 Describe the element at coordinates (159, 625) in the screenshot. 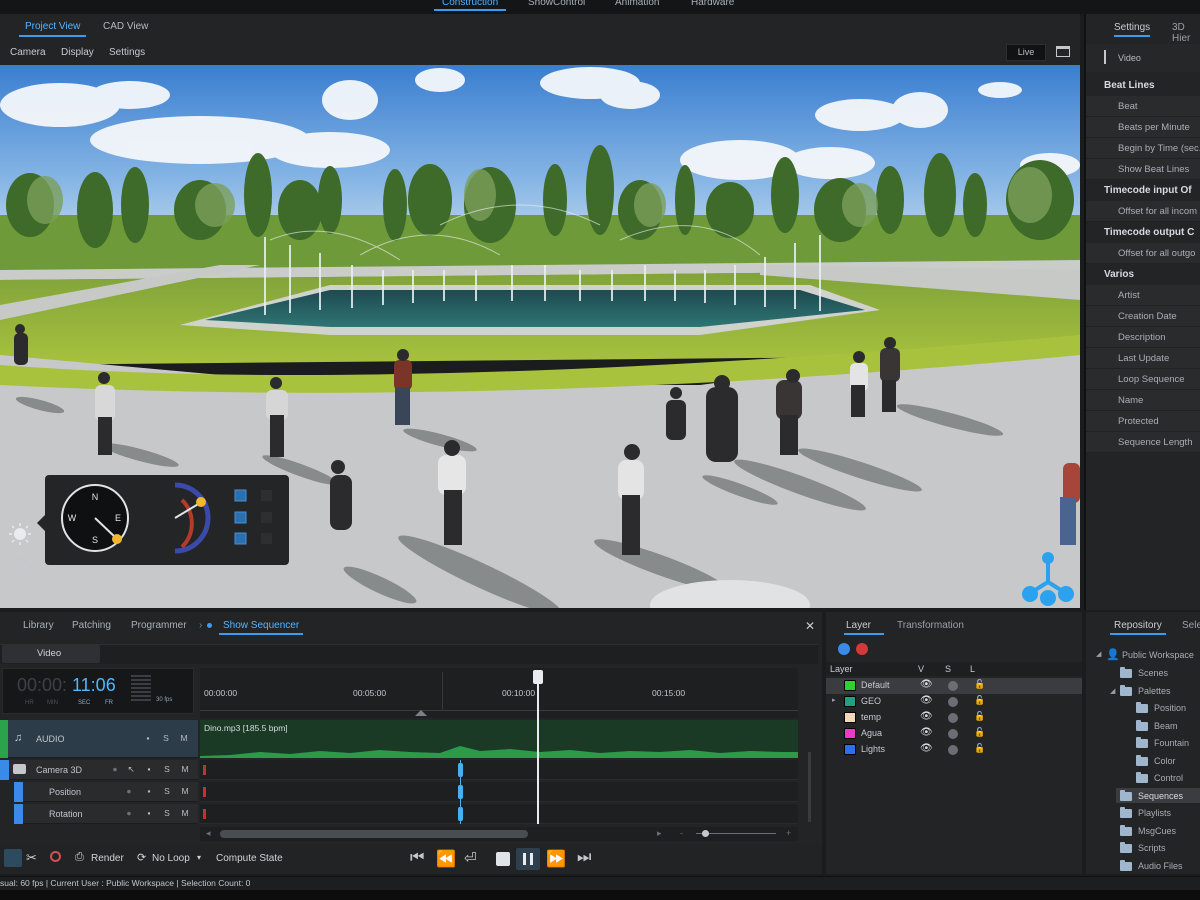

I see `tab-programmer: Programmer` at that location.